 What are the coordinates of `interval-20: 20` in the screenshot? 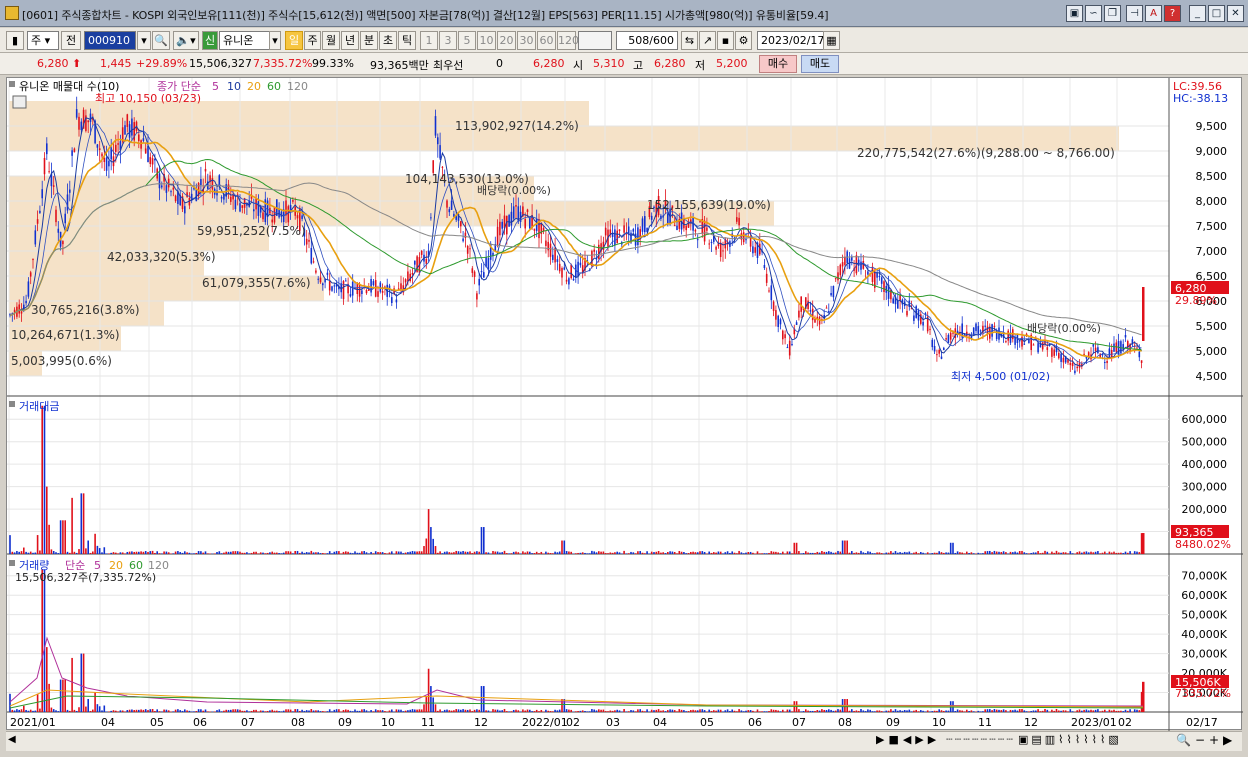 It's located at (506, 40).